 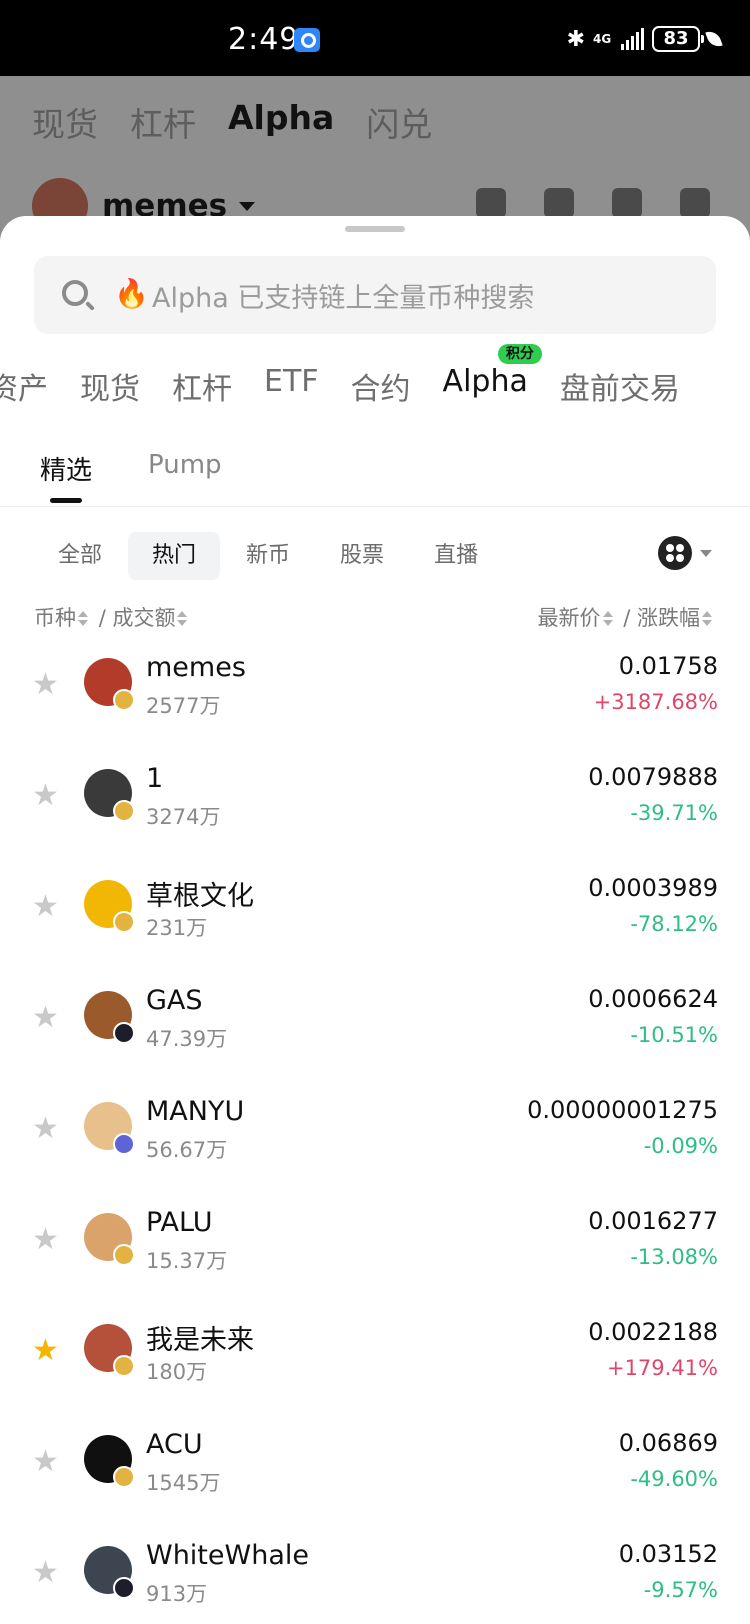 I want to click on list-item: ★ 我是未来 180万 0.0022188 +179.41%, so click(x=375, y=1355).